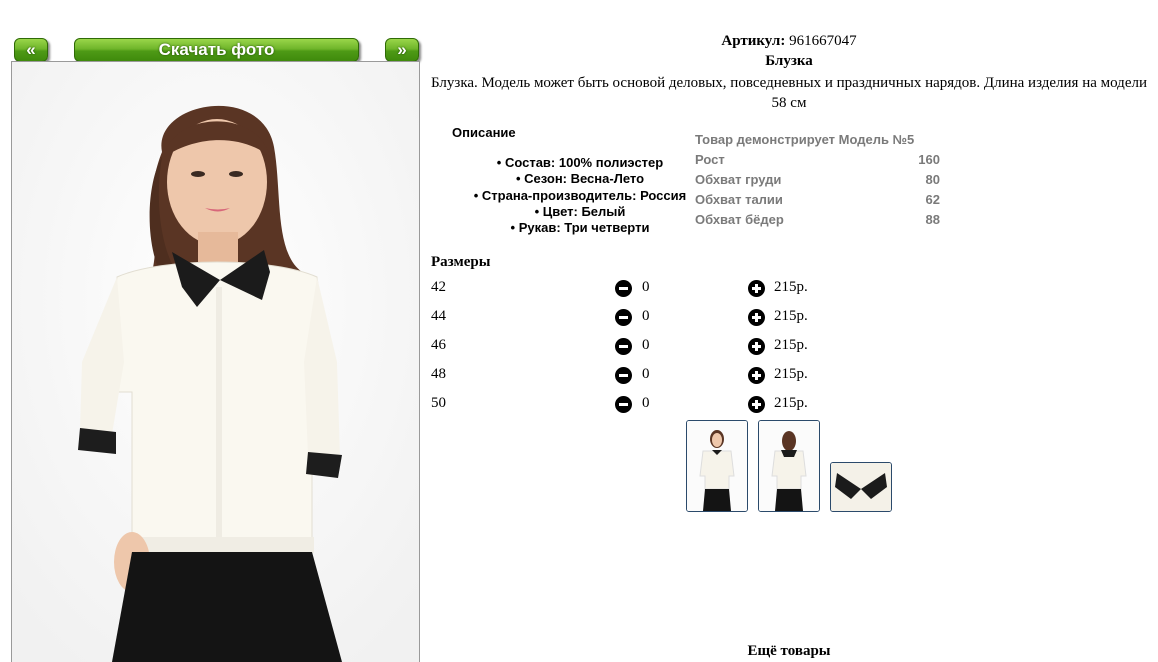 This screenshot has height=662, width=1158. I want to click on model-header-text: Товар демонстрирует Модель №5, so click(805, 139).